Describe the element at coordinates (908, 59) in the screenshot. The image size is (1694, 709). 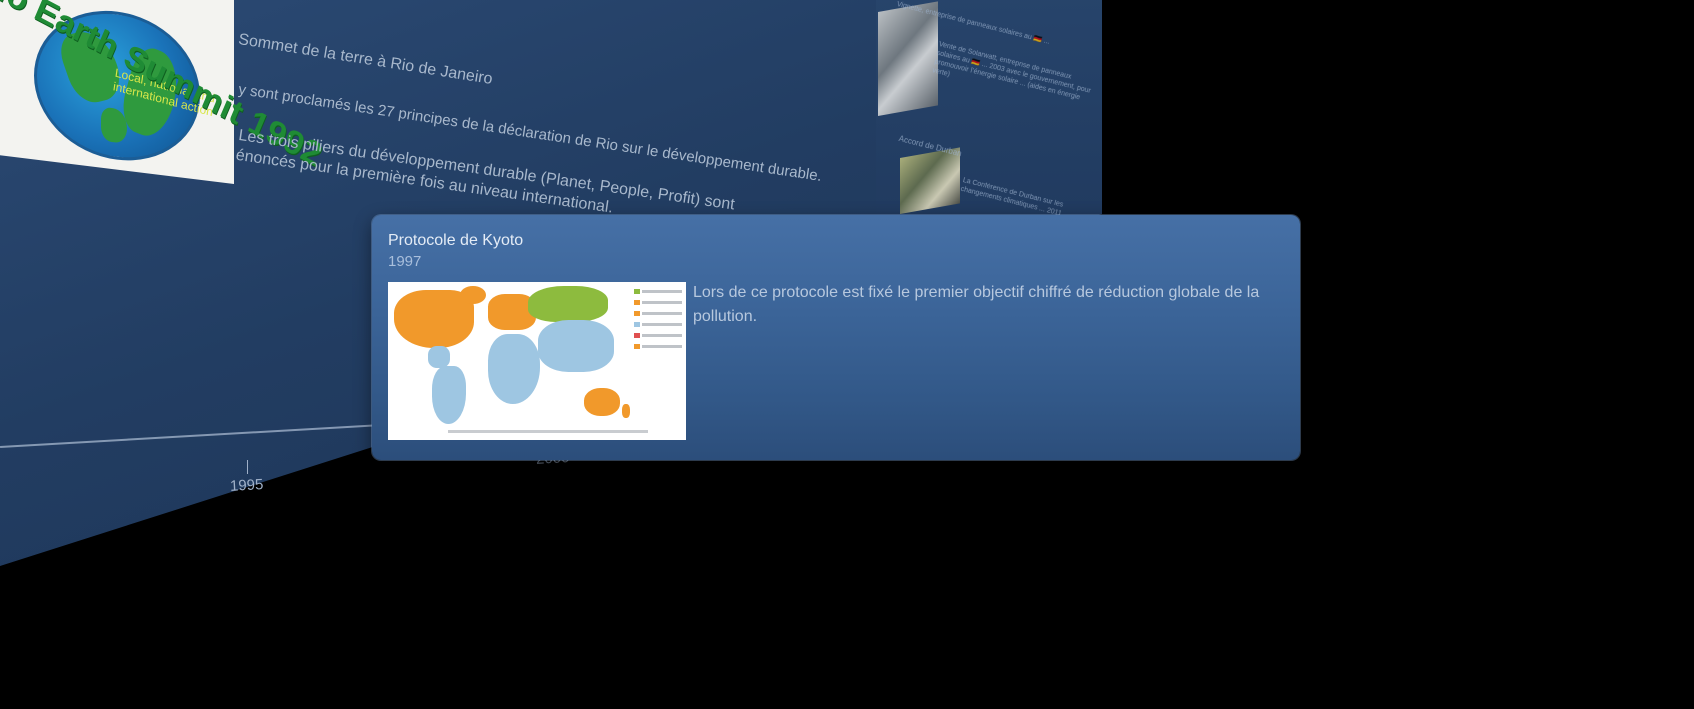
I see `side-event-thumbnail-solar` at that location.